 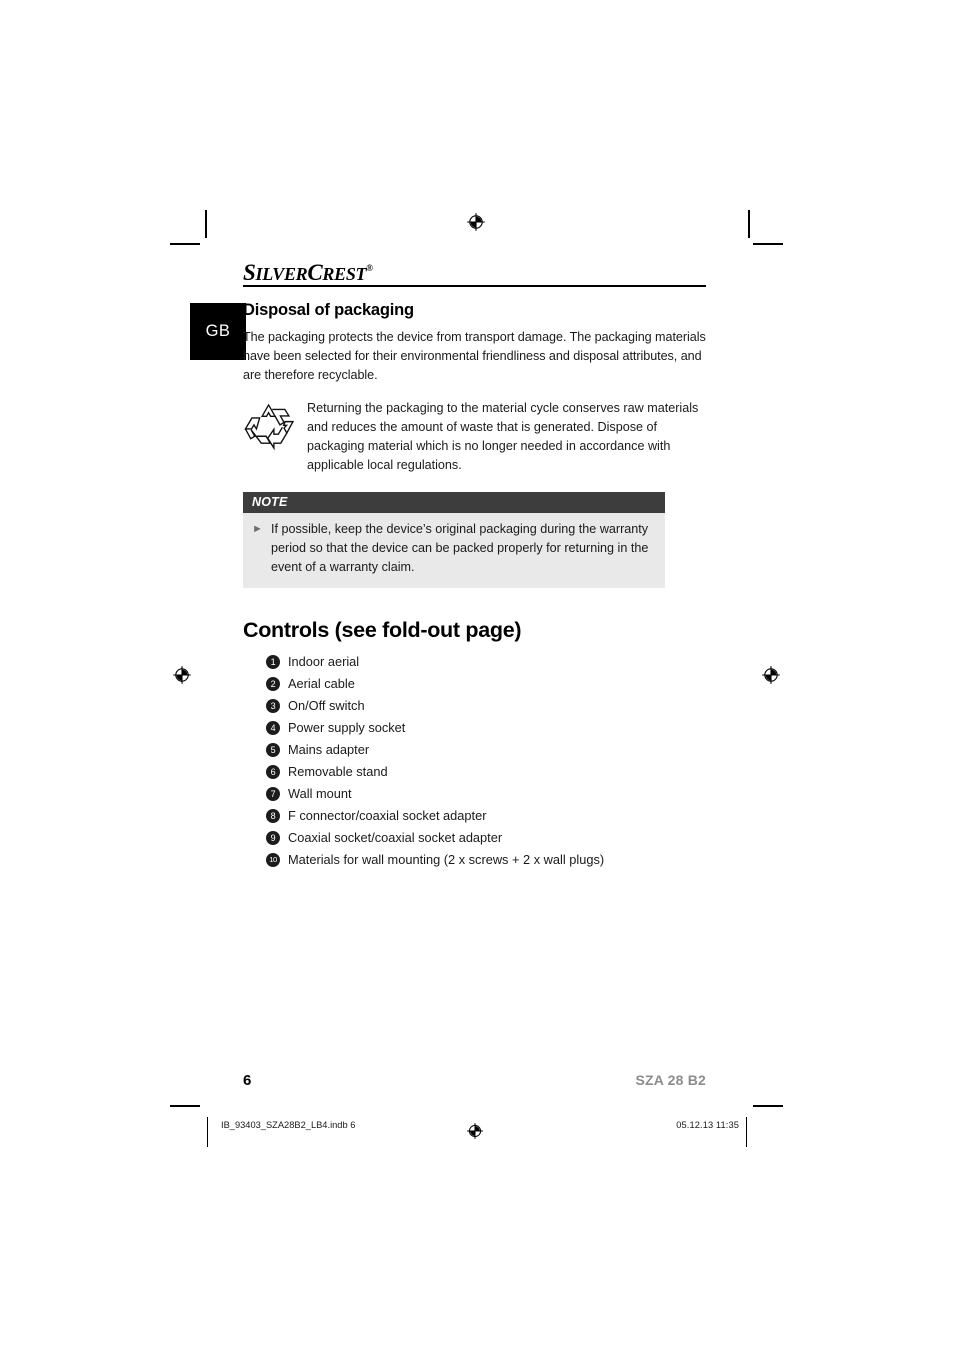 I want to click on registration-mark-left, so click(x=182, y=675).